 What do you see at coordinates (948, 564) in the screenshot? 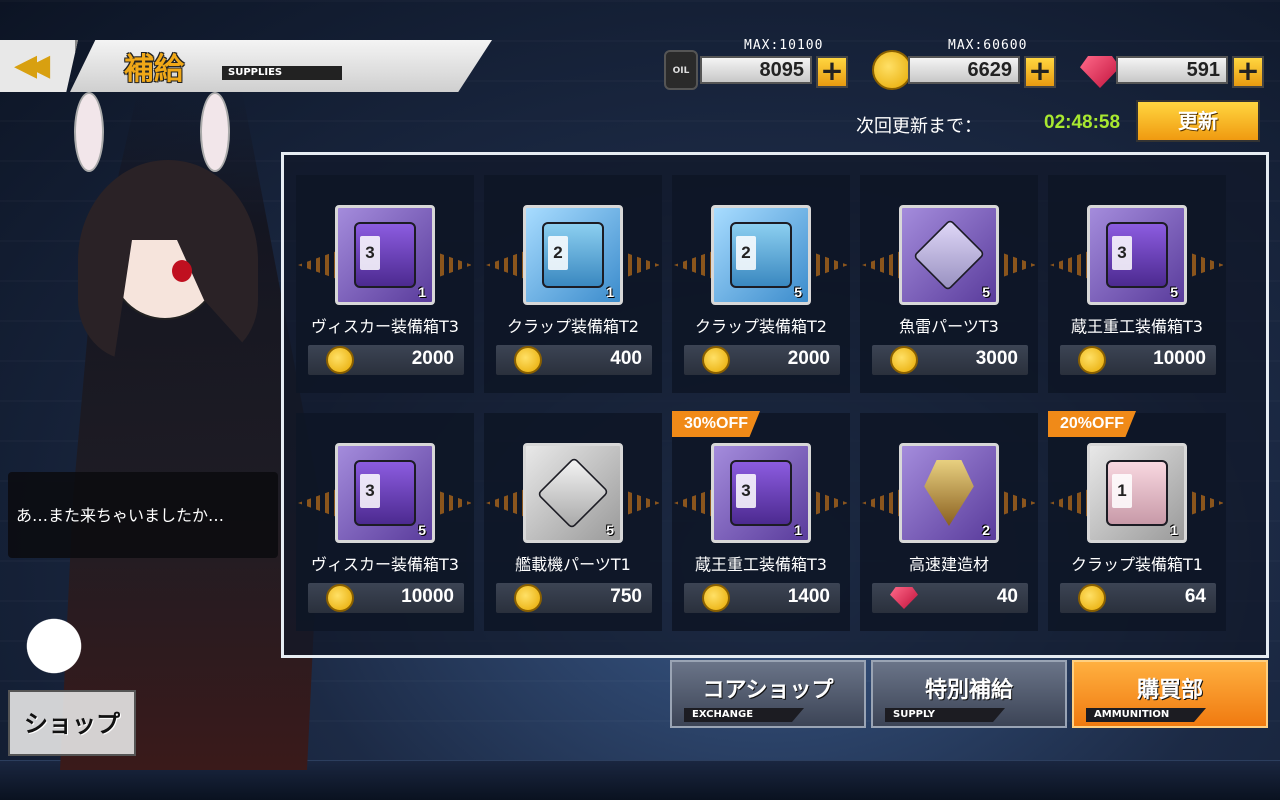
I see `item-name: 高速建造材` at bounding box center [948, 564].